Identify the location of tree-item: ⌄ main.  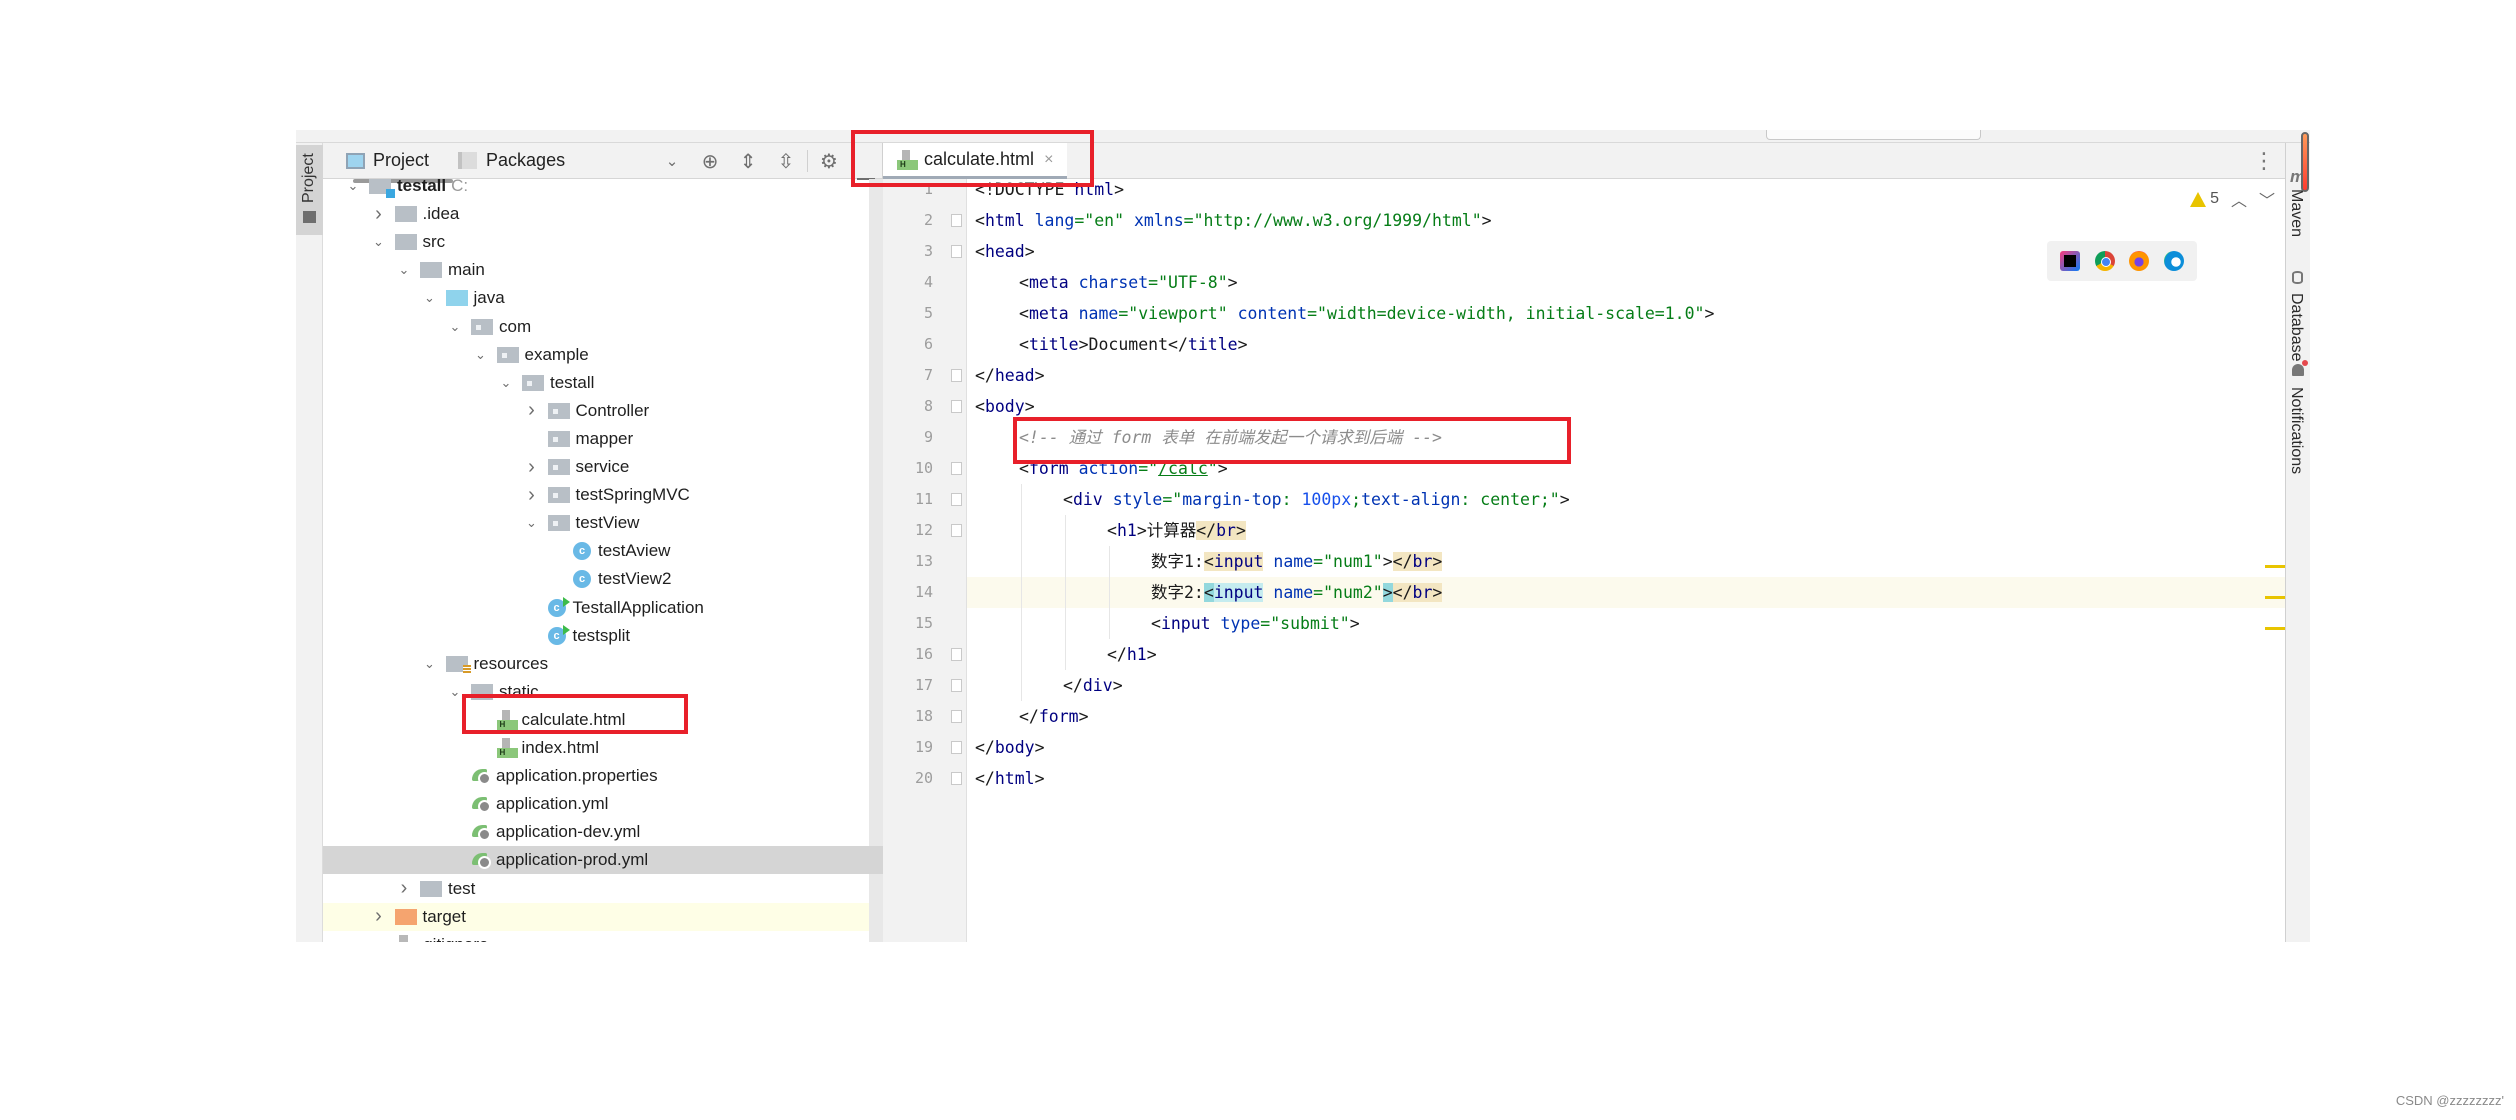
(596, 270).